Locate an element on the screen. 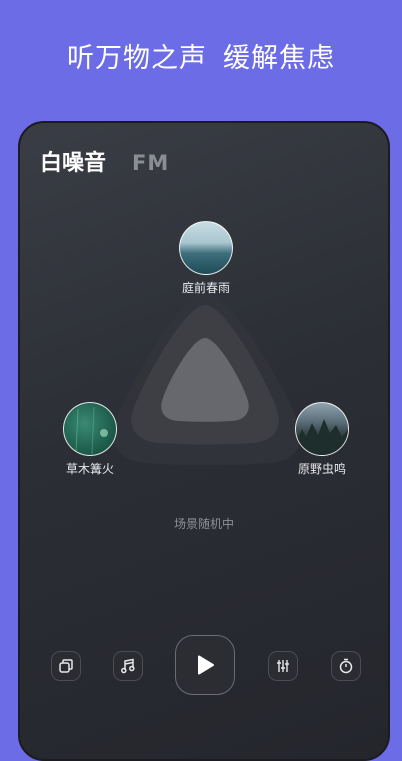 The height and width of the screenshot is (761, 402). timer-button is located at coordinates (346, 666).